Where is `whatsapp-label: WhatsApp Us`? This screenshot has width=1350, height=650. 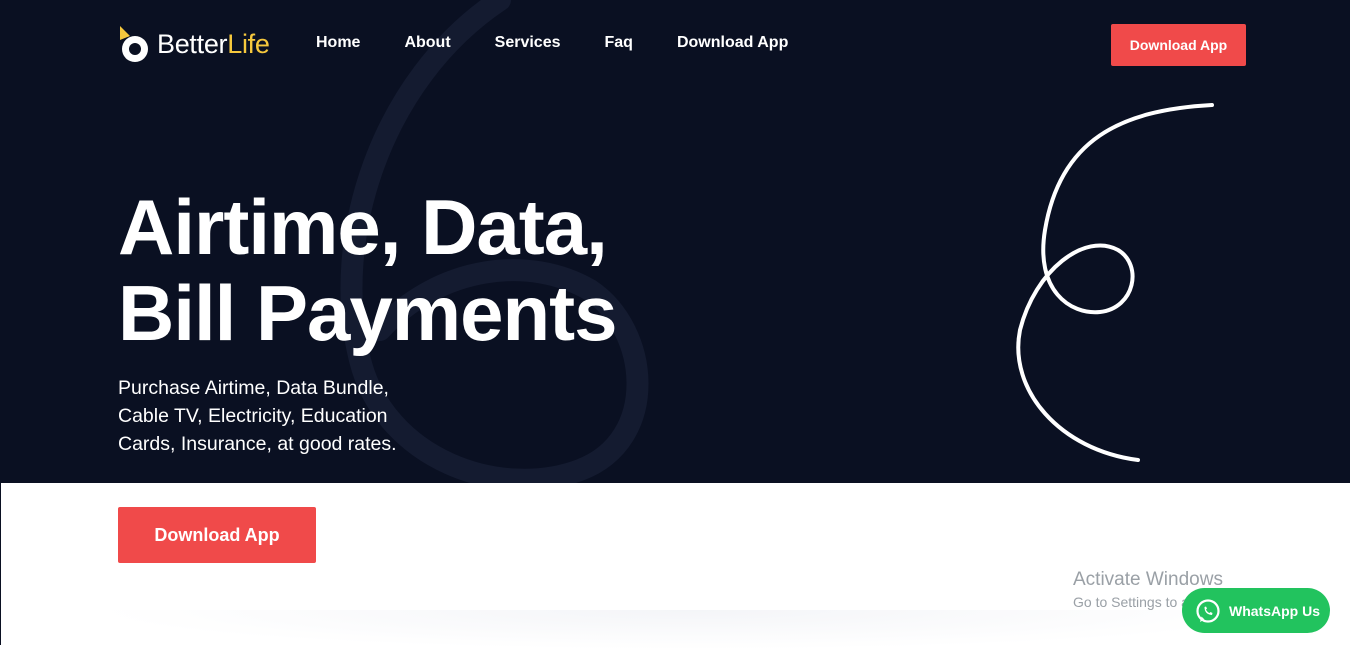
whatsapp-label: WhatsApp Us is located at coordinates (1274, 610).